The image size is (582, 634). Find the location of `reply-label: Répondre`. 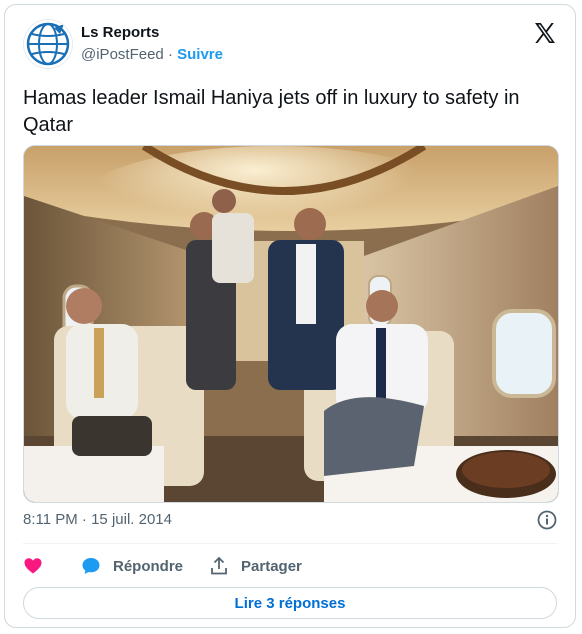

reply-label: Répondre is located at coordinates (148, 566).